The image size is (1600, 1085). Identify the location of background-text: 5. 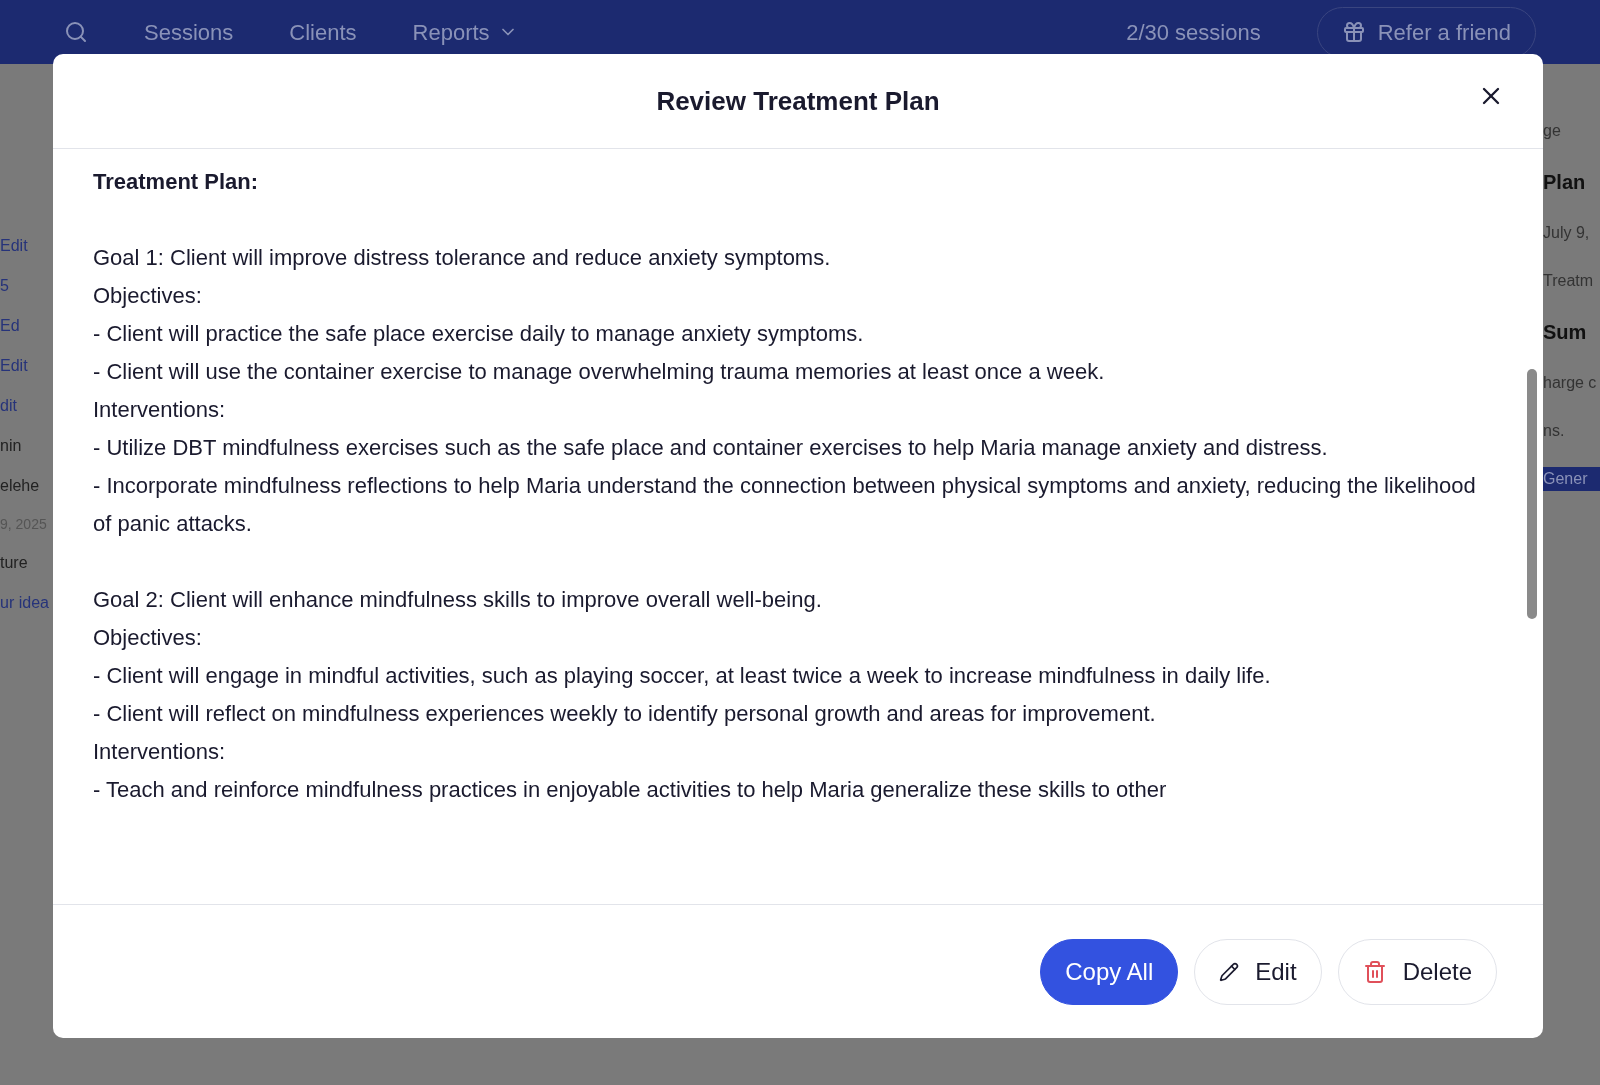
(5, 286).